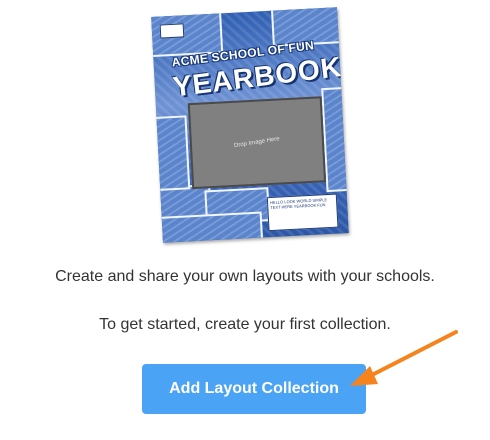  What do you see at coordinates (172, 31) in the screenshot?
I see `cover-corner-tag` at bounding box center [172, 31].